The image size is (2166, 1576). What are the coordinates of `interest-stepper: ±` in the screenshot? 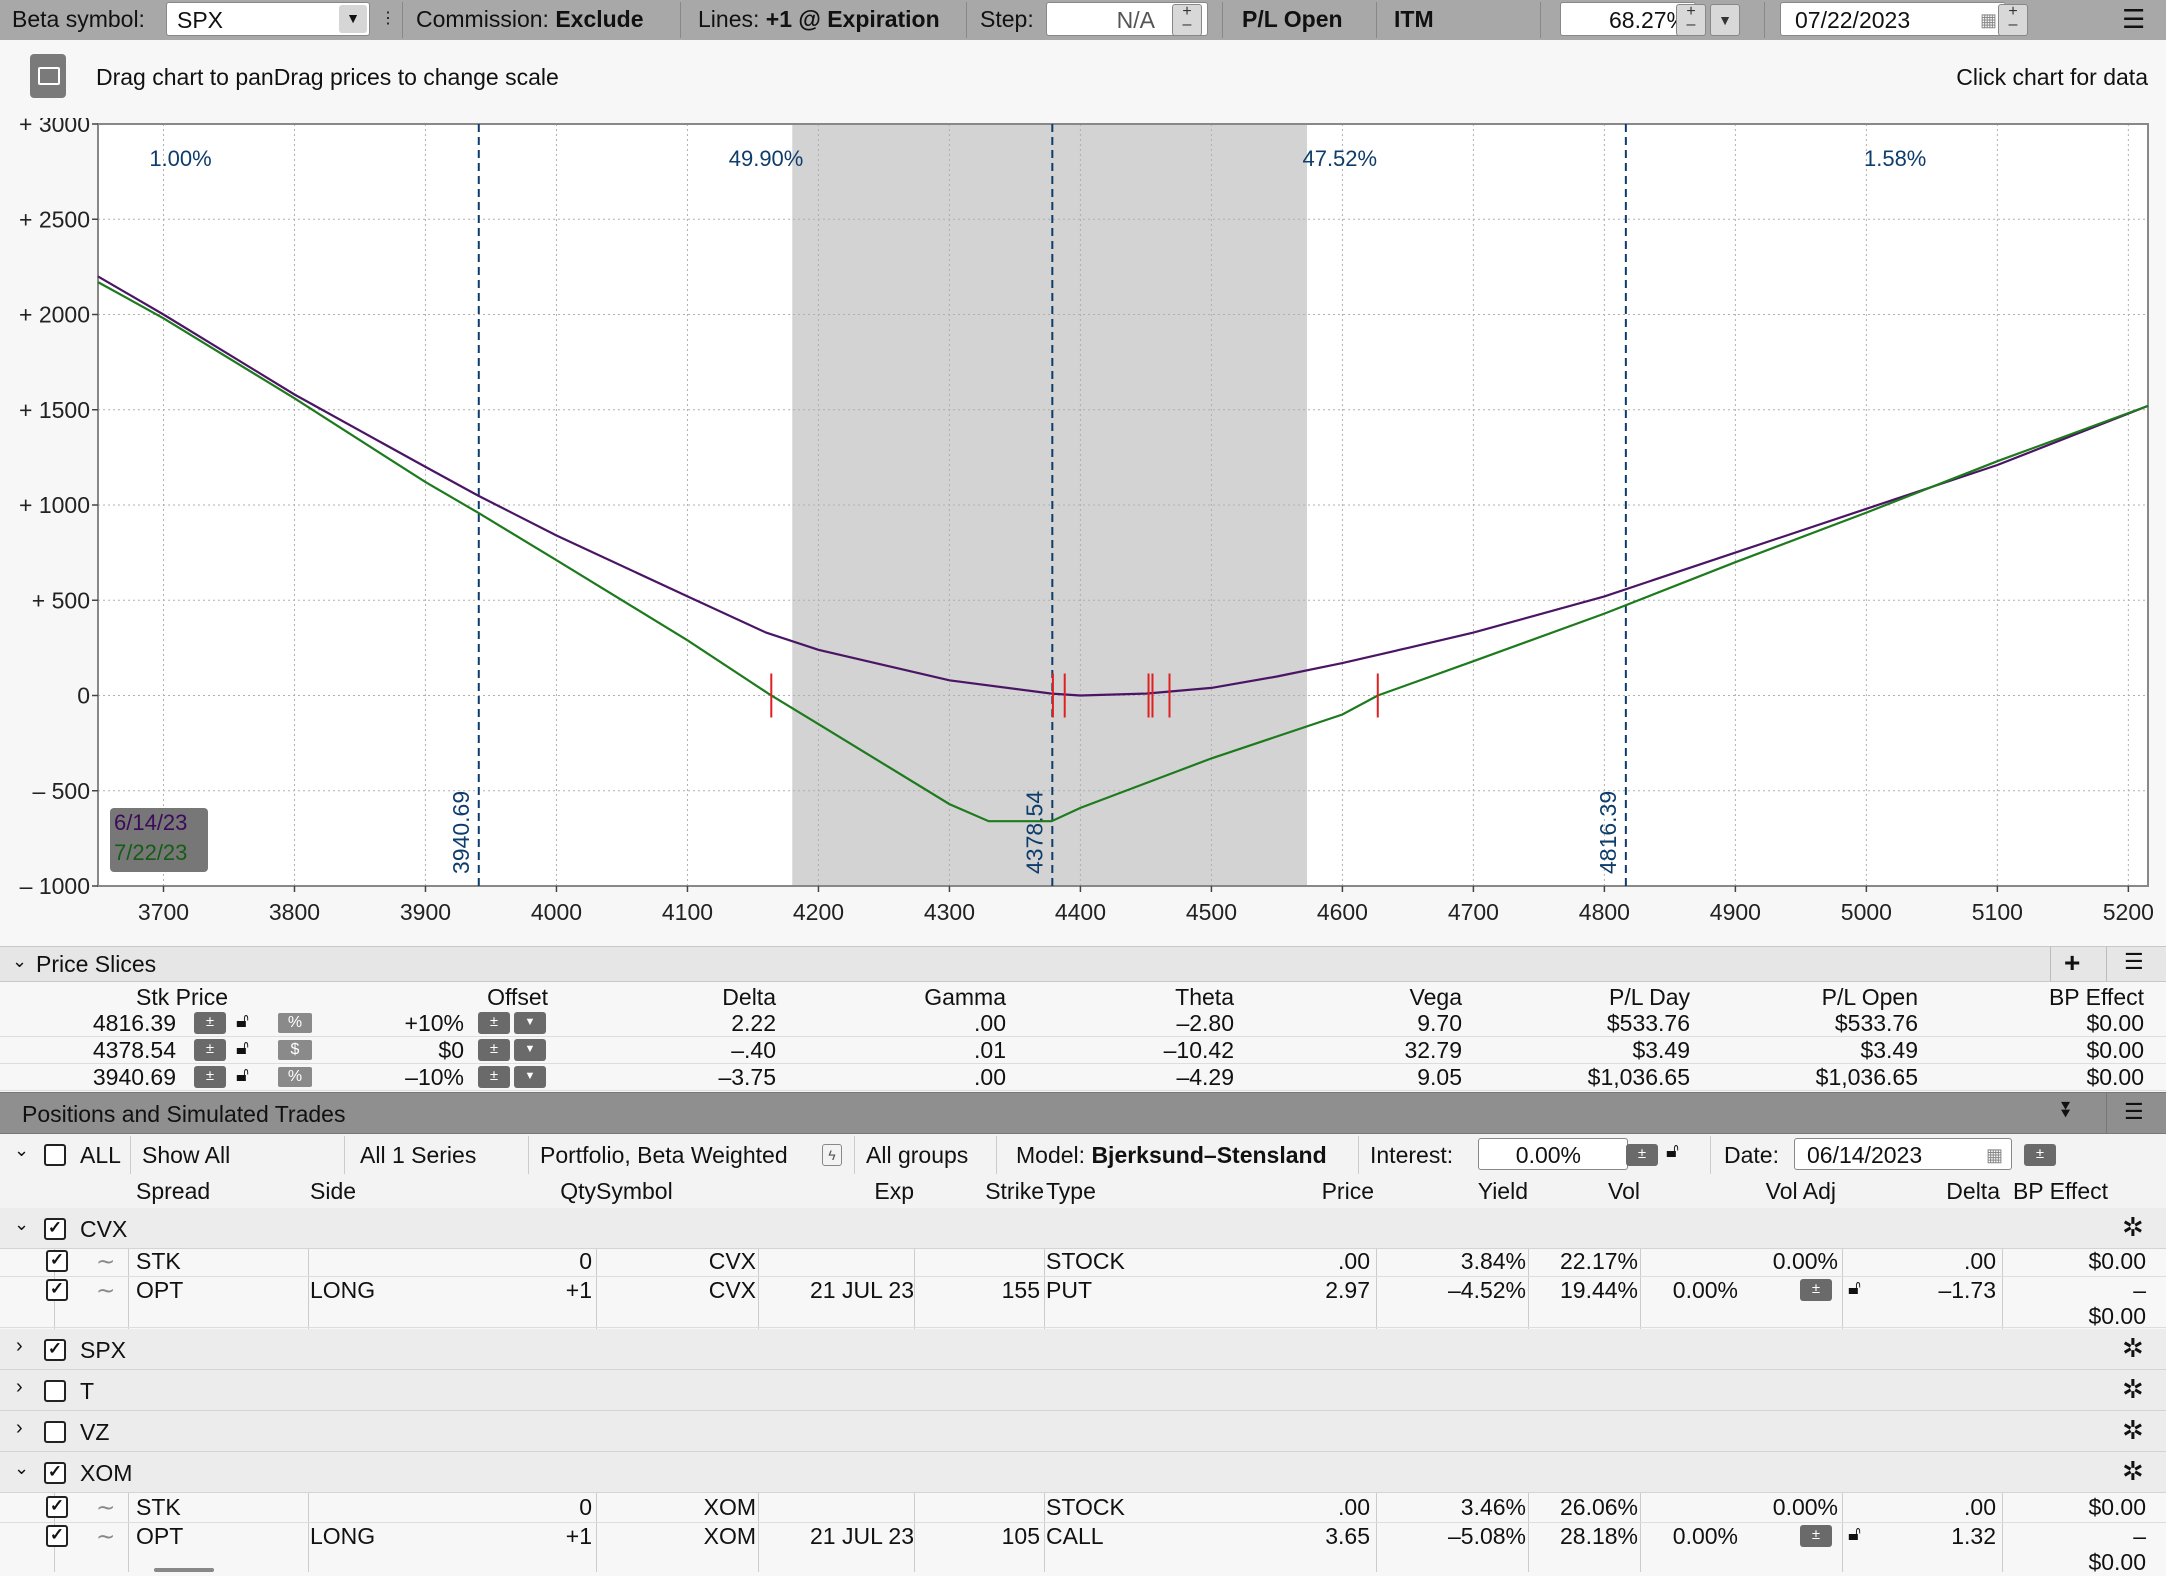 It's located at (1642, 1155).